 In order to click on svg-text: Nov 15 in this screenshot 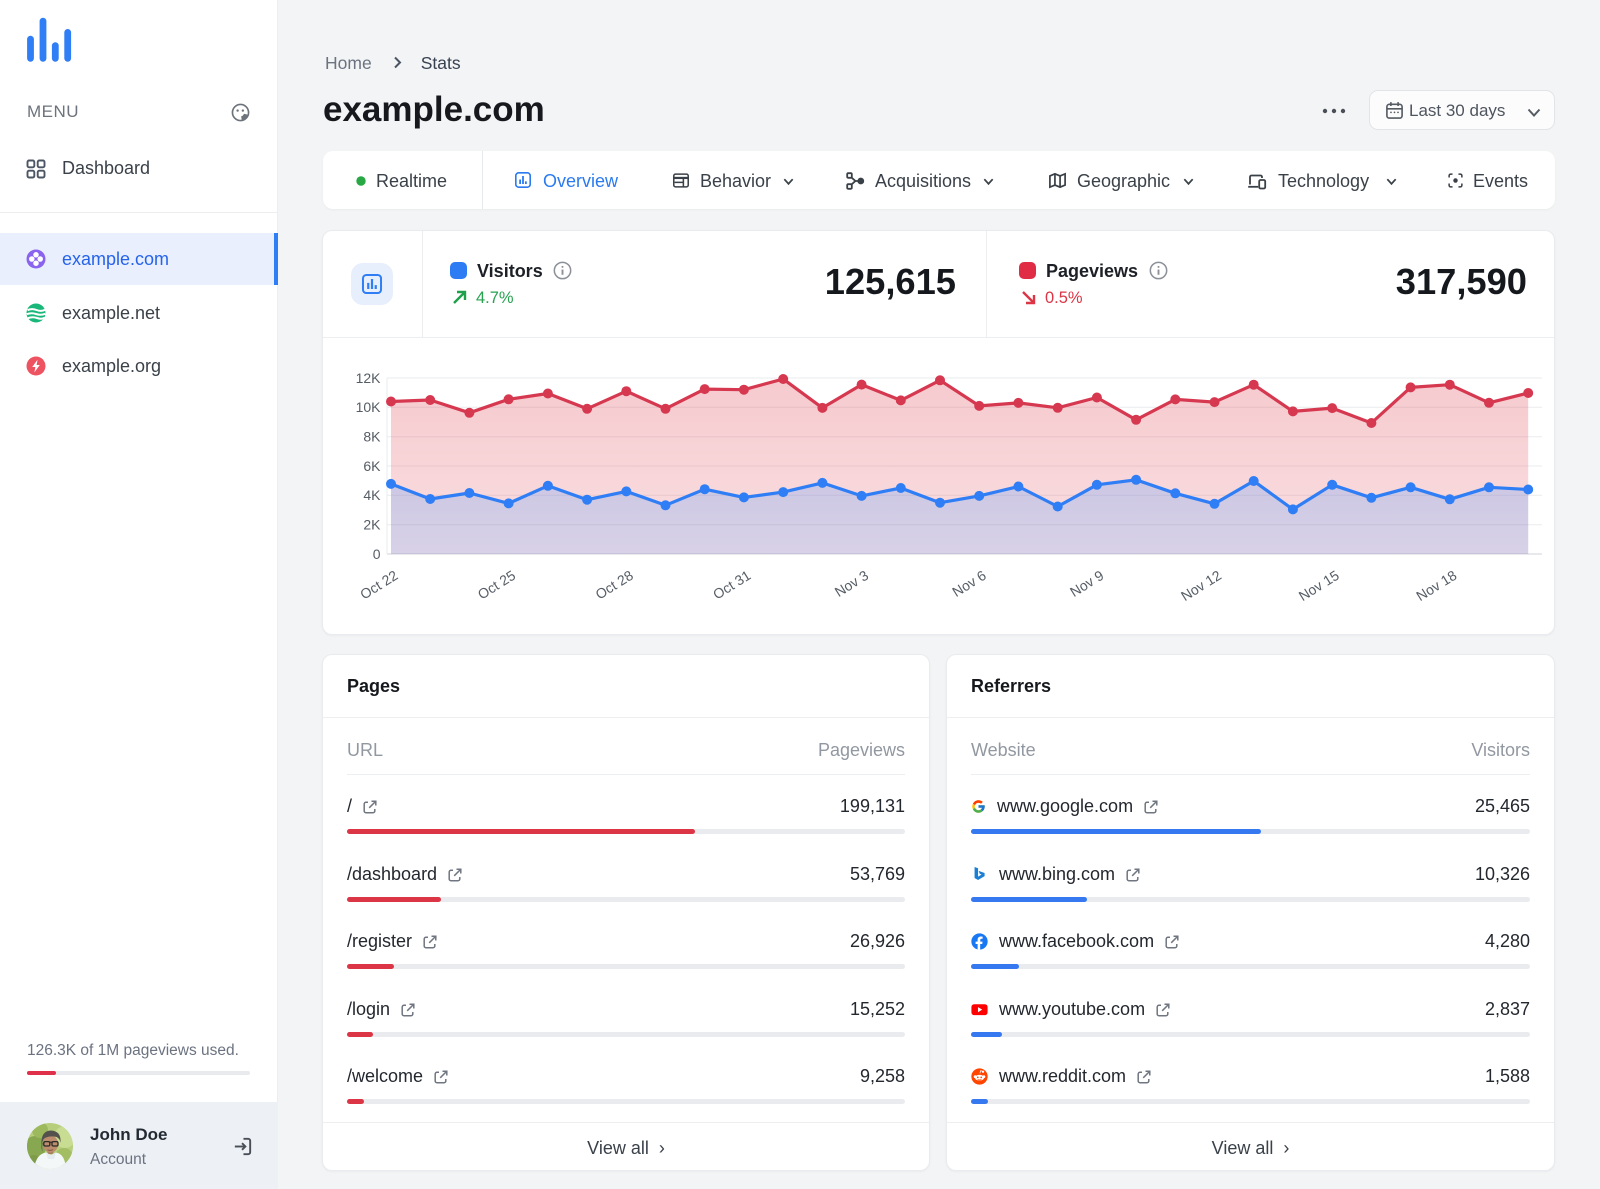, I will do `click(1319, 585)`.